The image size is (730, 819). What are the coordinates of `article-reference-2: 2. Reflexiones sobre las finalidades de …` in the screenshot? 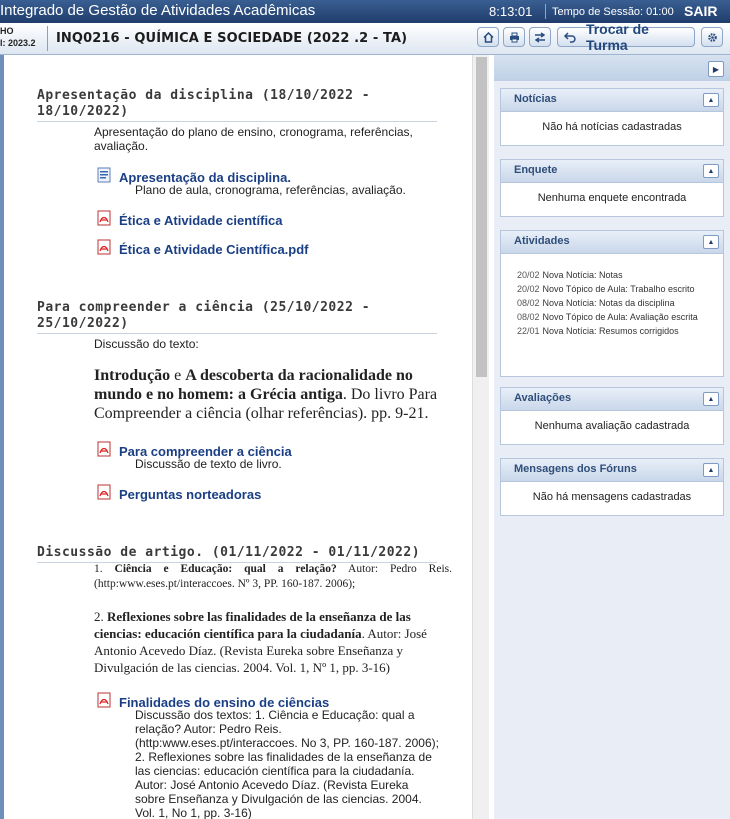 It's located at (274, 642).